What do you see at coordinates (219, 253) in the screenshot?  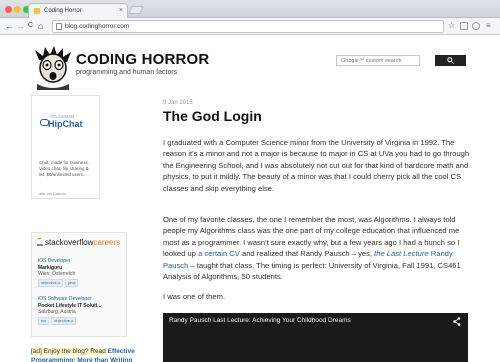 I see `certain-cv-link: a certain CV` at bounding box center [219, 253].